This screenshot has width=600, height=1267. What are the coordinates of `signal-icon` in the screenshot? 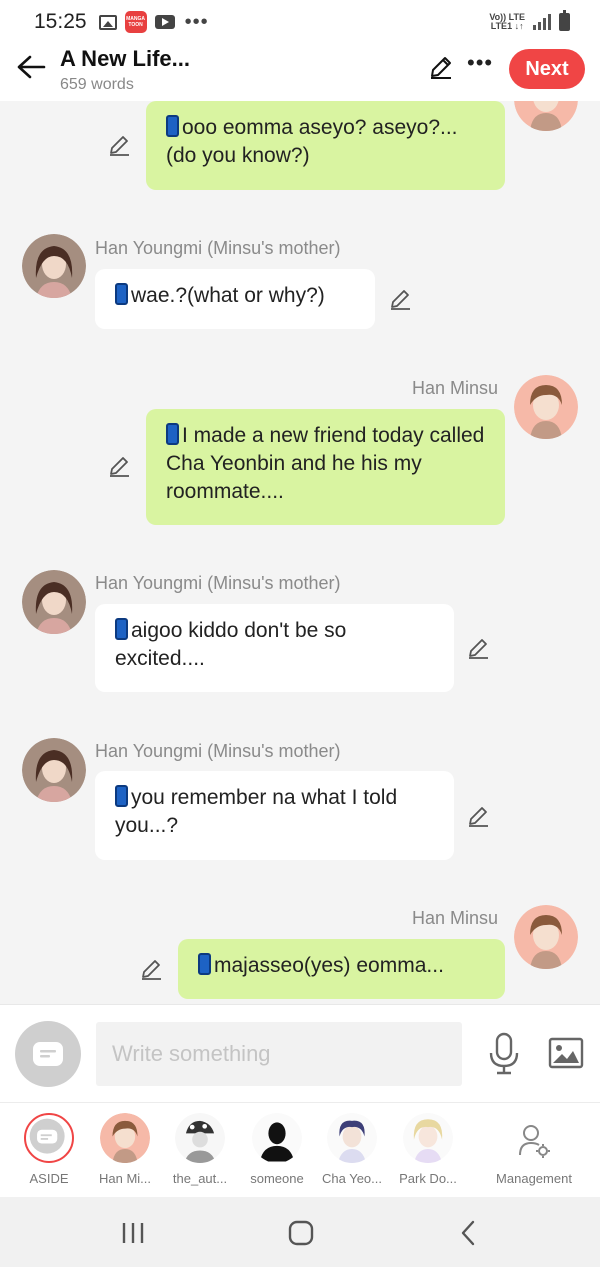 It's located at (542, 22).